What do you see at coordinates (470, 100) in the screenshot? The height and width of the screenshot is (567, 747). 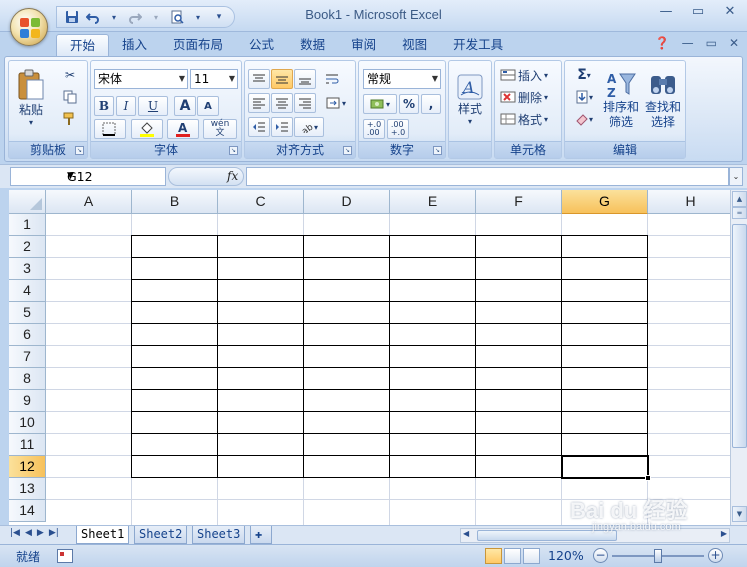 I see `styles-button: A 样式 ▾` at bounding box center [470, 100].